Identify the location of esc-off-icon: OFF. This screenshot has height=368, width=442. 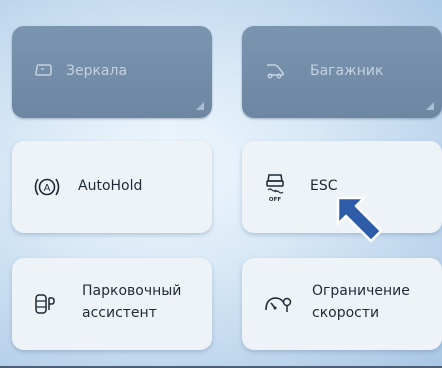
(275, 188).